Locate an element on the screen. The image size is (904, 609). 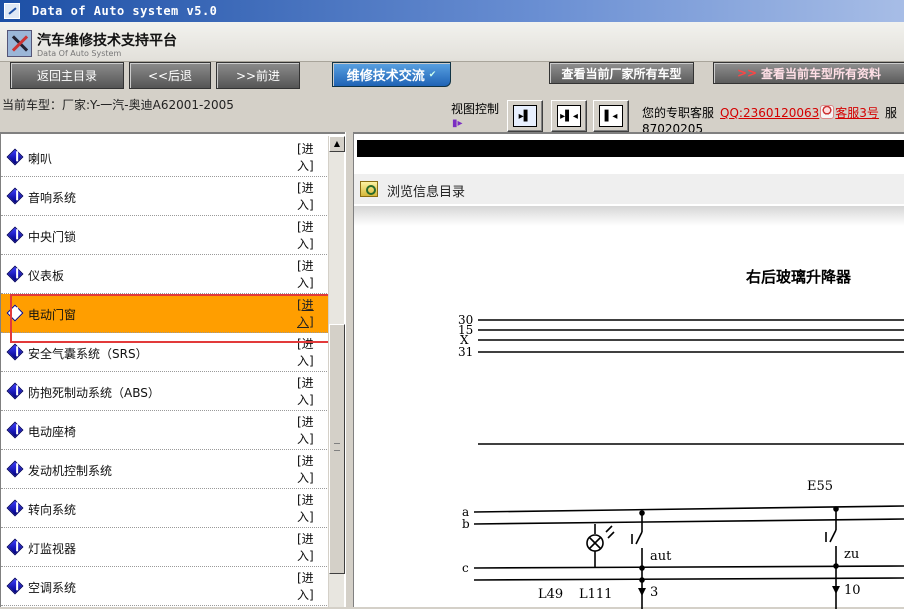
view-expand-left-button: ▸▌ is located at coordinates (525, 116).